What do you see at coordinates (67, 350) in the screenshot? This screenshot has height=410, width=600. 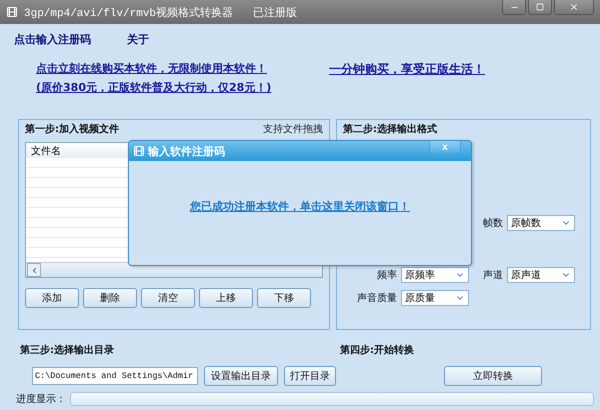 I see `step-title: 第三步:选择输出目录` at bounding box center [67, 350].